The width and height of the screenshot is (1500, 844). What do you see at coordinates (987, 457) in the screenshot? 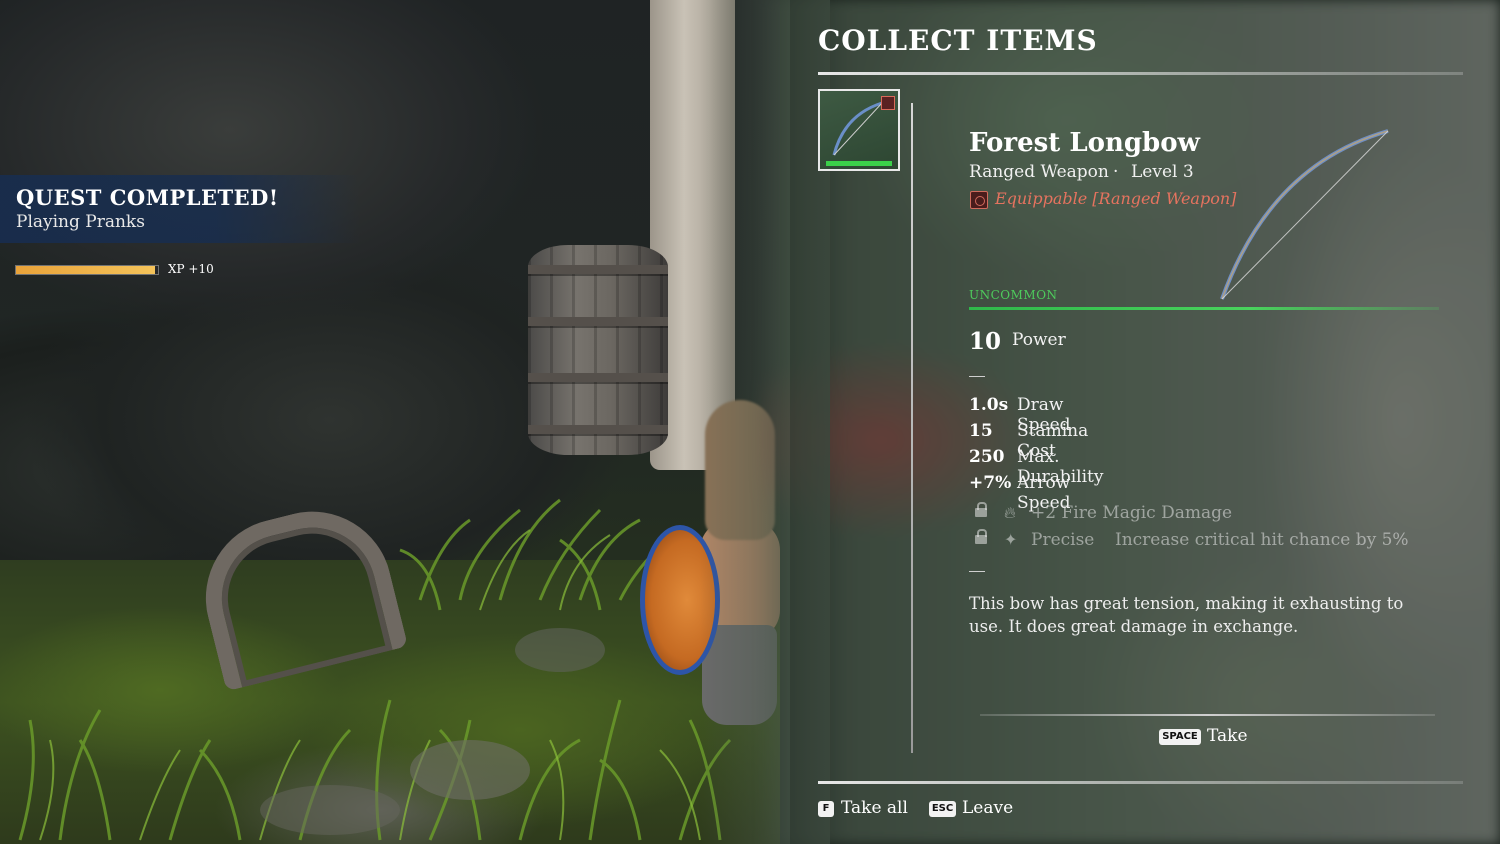
I see `stat-value: 250` at bounding box center [987, 457].